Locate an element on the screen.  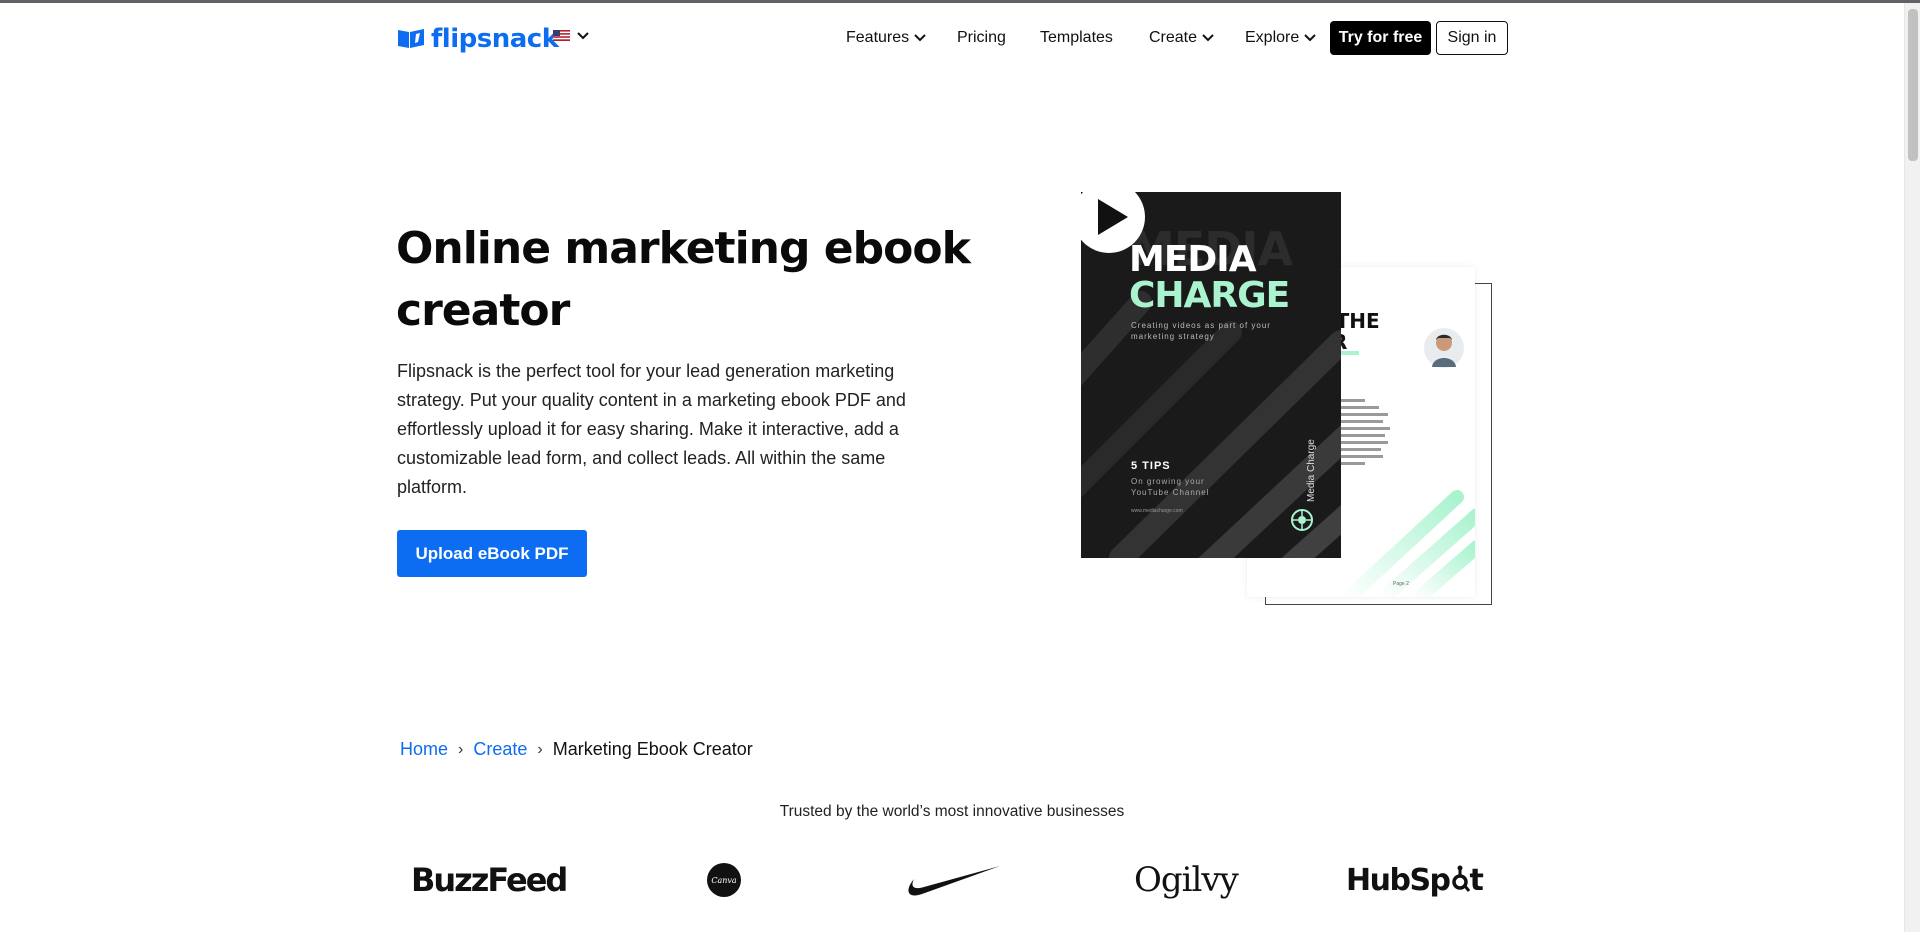
cover-emblem-icon is located at coordinates (1302, 520).